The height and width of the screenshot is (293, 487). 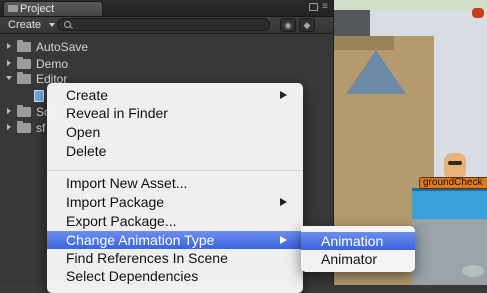 I want to click on menu-item-find-references: Find References In Scene, so click(x=175, y=258).